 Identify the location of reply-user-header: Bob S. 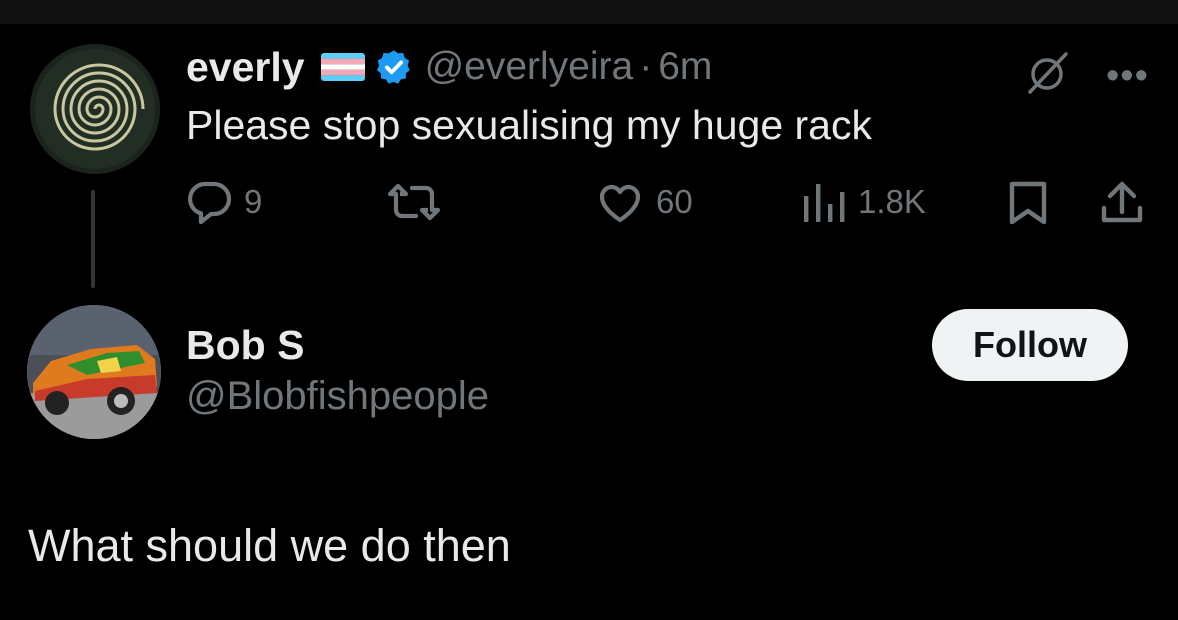
(245, 345).